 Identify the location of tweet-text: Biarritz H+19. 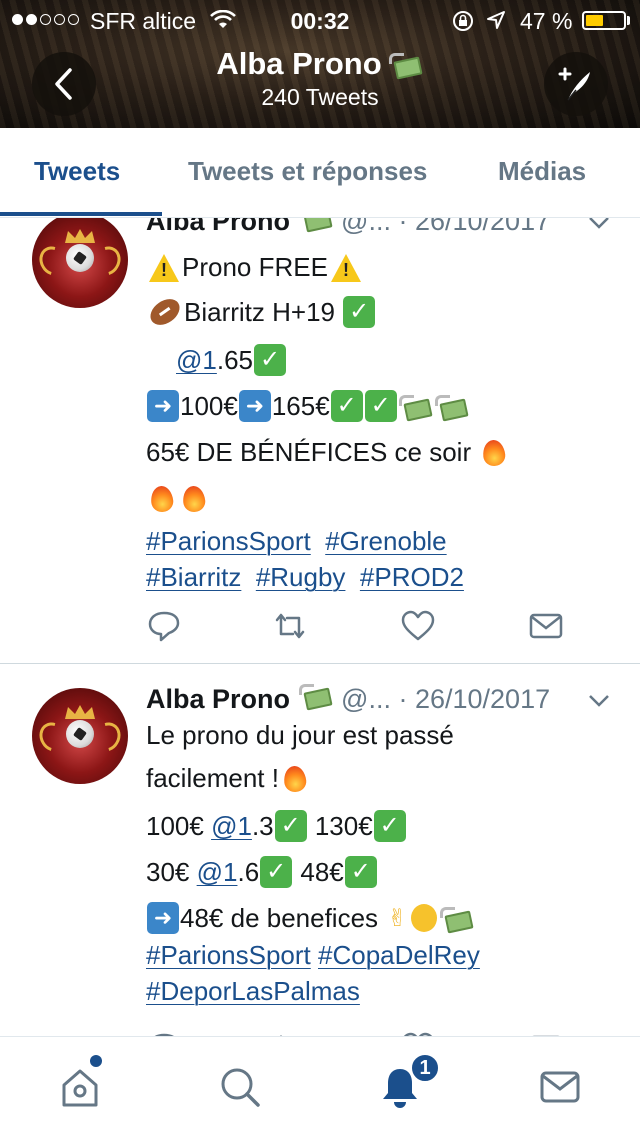
(259, 311).